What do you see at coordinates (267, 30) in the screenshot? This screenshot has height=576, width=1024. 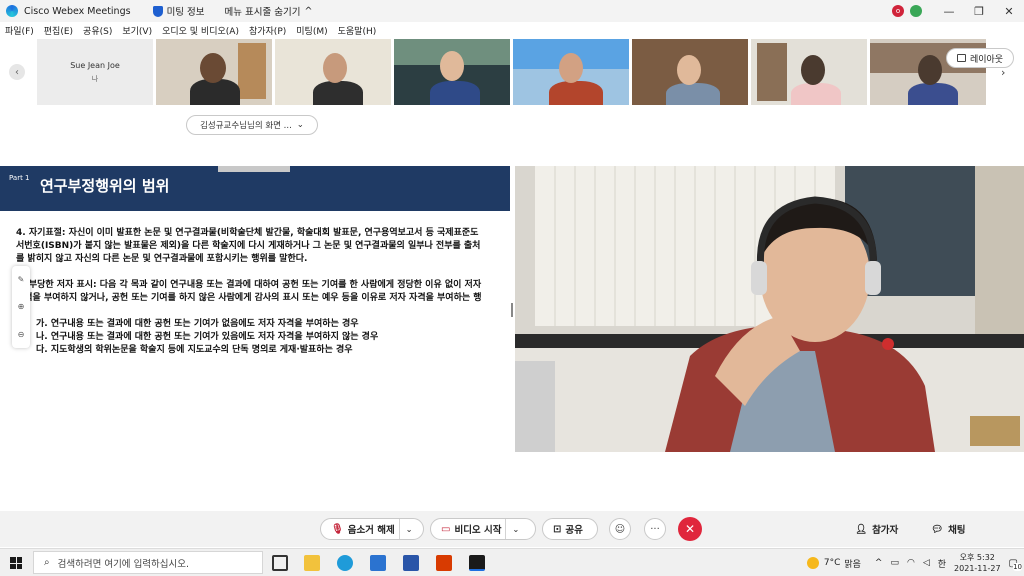 I see `menu-participants: 참가자(P)` at bounding box center [267, 30].